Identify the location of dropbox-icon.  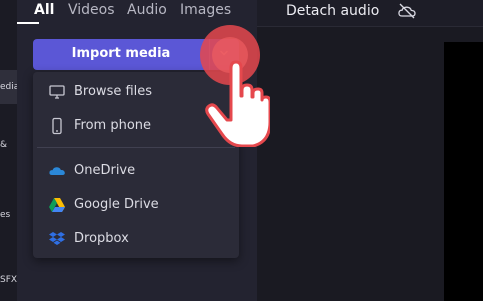
(57, 238).